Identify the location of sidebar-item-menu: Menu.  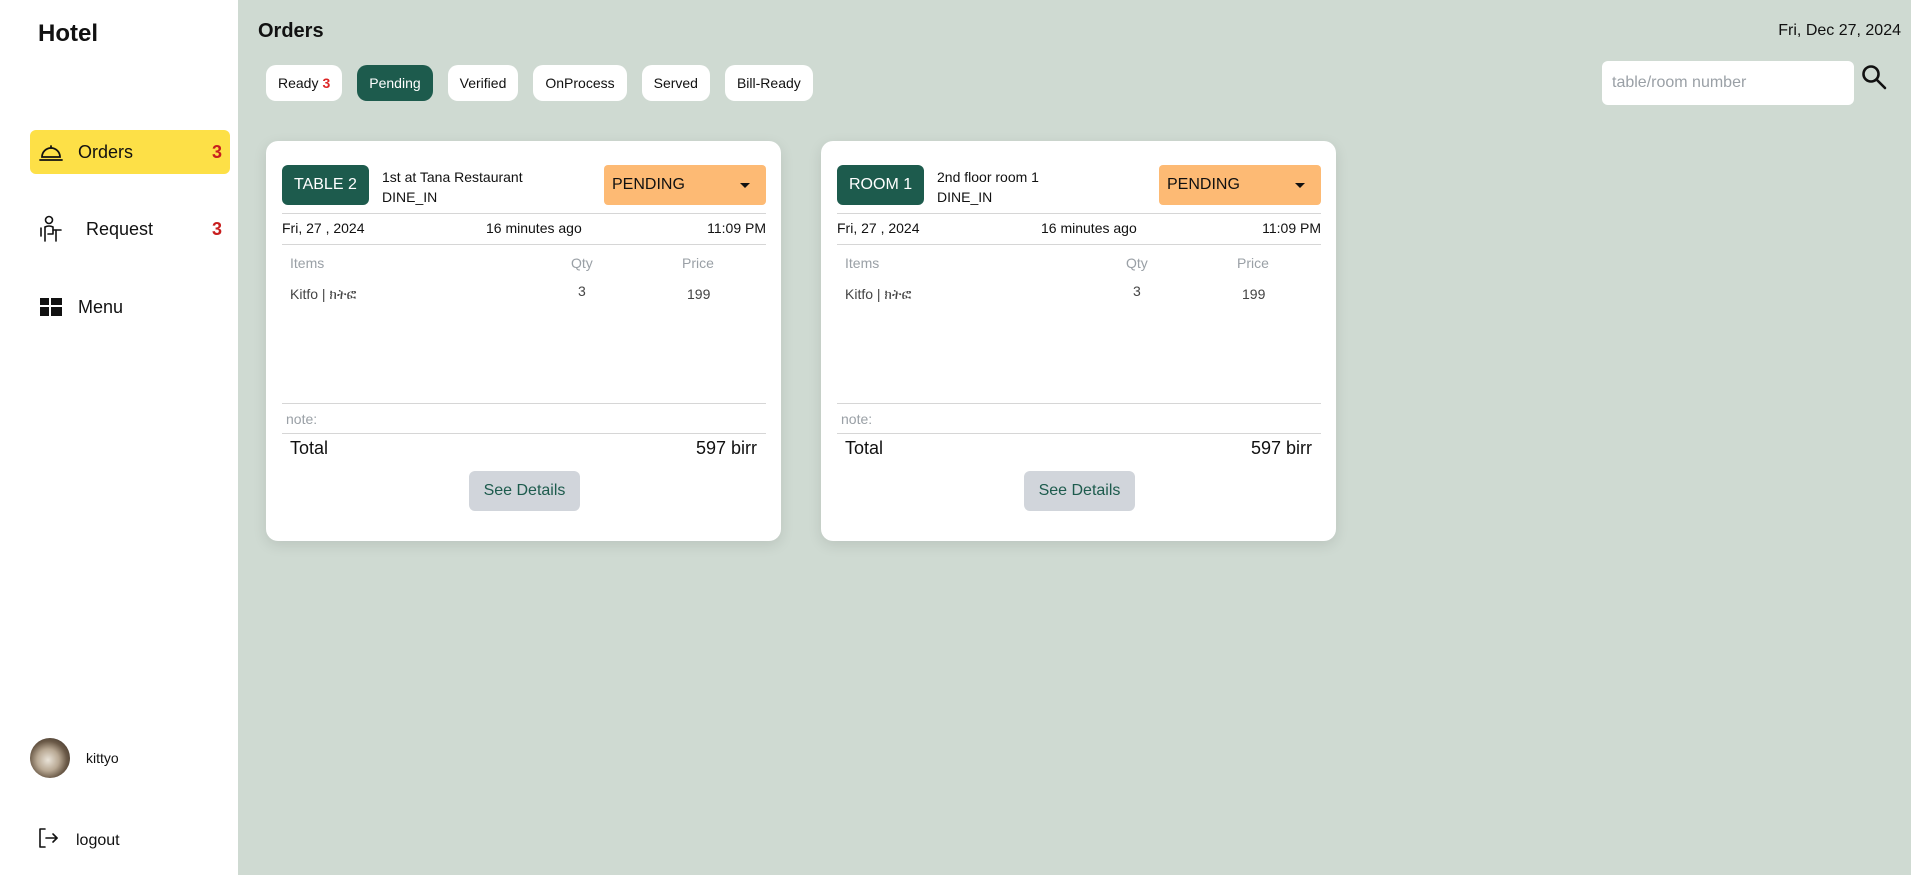
(130, 307).